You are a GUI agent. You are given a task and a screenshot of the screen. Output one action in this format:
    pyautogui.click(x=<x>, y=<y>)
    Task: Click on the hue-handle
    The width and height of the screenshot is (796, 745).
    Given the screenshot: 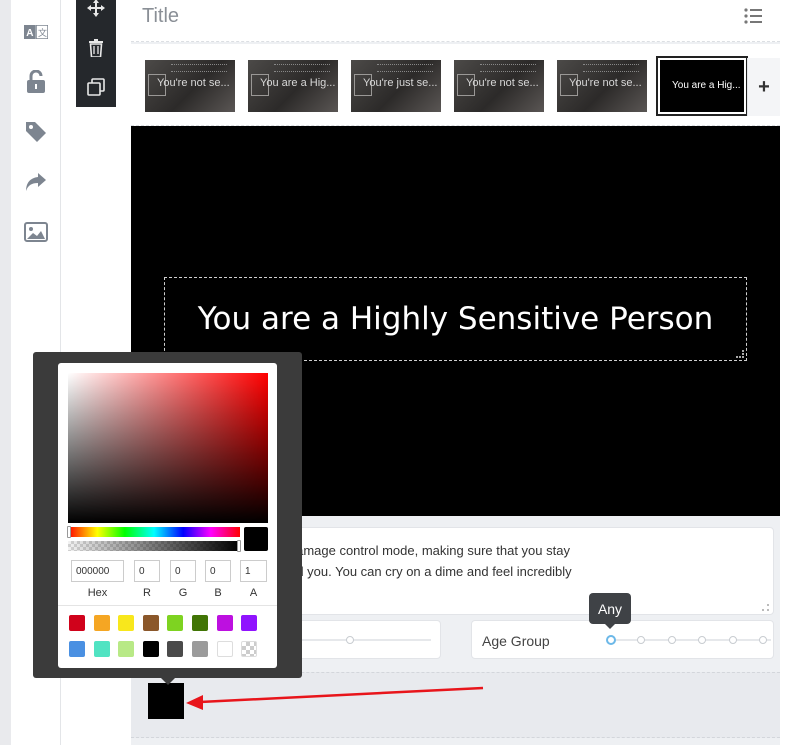 What is the action you would take?
    pyautogui.click(x=69, y=532)
    